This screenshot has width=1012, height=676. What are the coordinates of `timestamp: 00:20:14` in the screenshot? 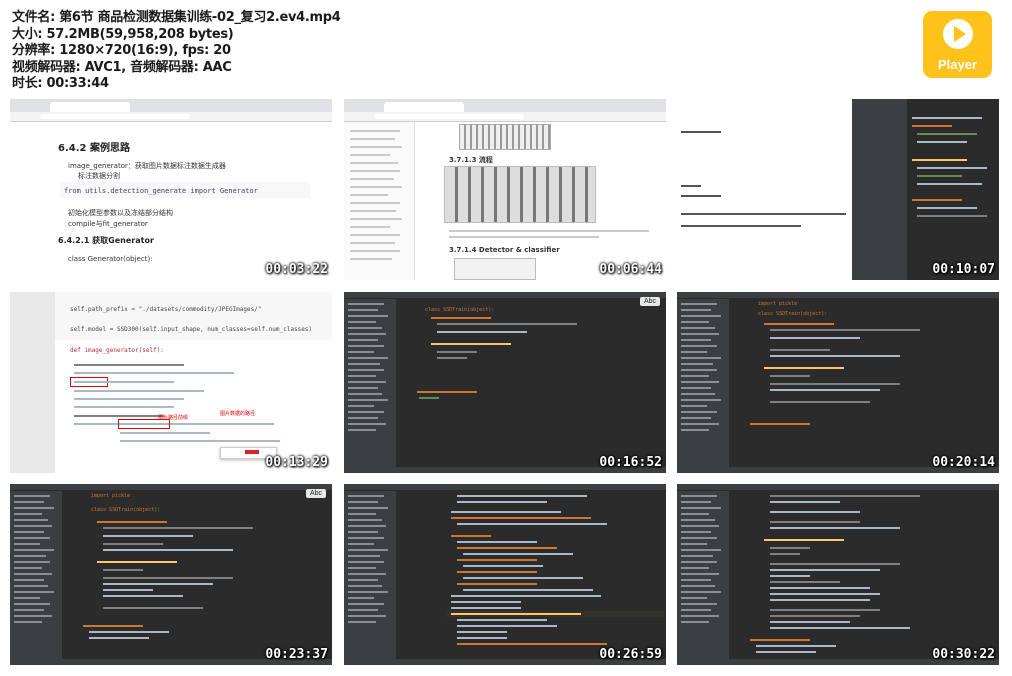 It's located at (963, 462).